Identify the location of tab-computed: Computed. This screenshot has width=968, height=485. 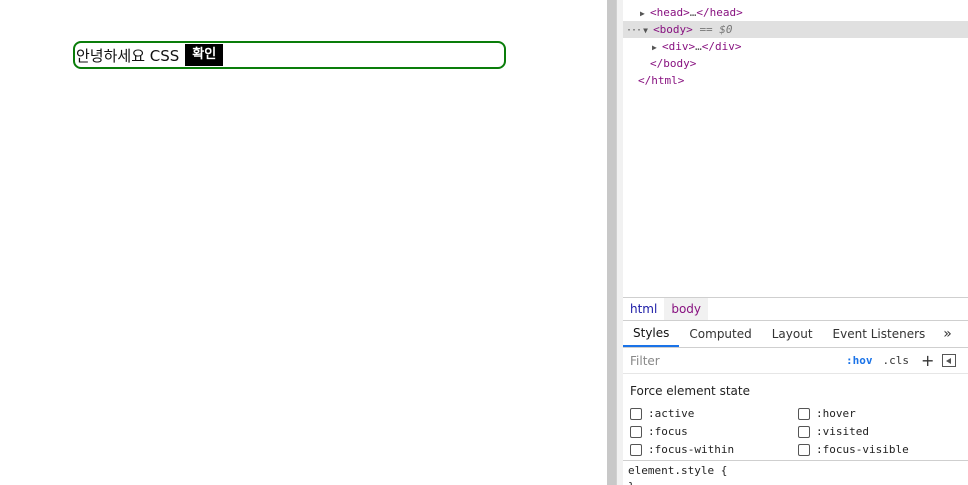
(720, 334).